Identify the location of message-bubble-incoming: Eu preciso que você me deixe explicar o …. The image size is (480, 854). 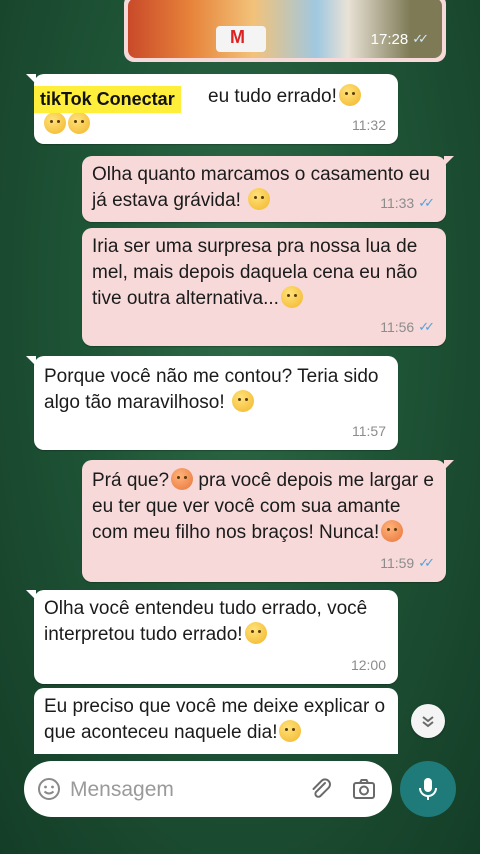
(216, 721).